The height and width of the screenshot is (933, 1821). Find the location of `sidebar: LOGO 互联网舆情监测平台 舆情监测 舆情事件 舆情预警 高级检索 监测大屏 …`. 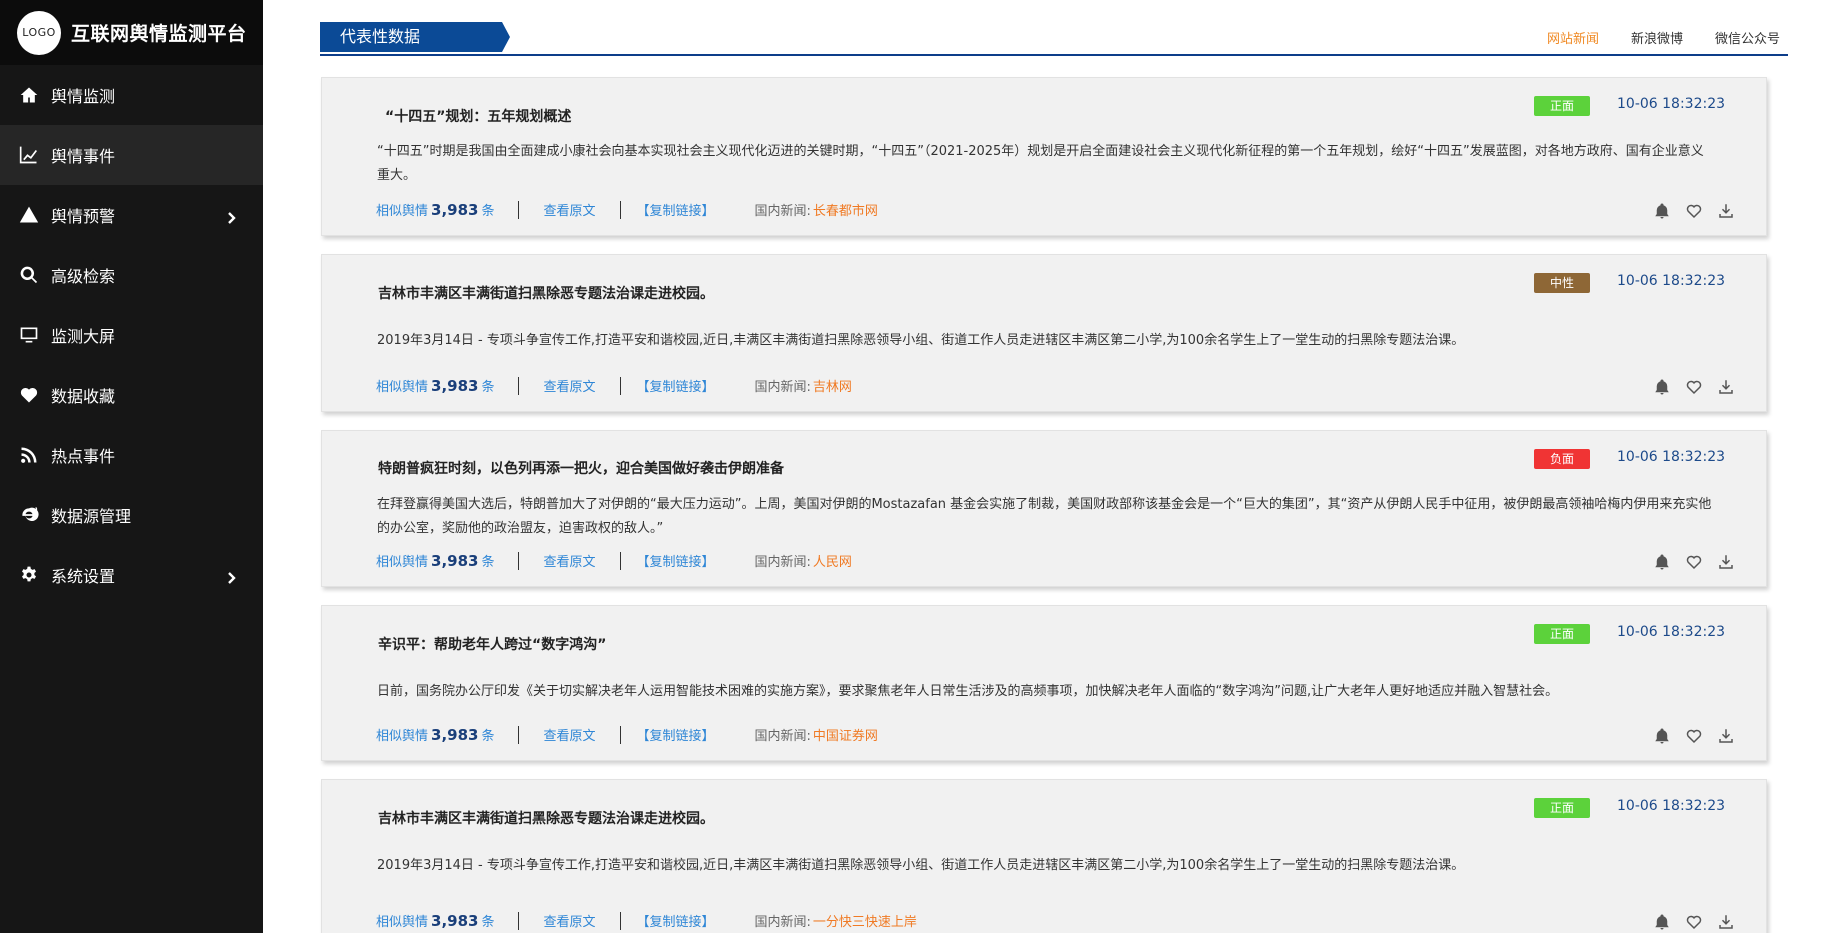

sidebar: LOGO 互联网舆情监测平台 舆情监测 舆情事件 舆情预警 高级检索 监测大屏 … is located at coordinates (131, 466).